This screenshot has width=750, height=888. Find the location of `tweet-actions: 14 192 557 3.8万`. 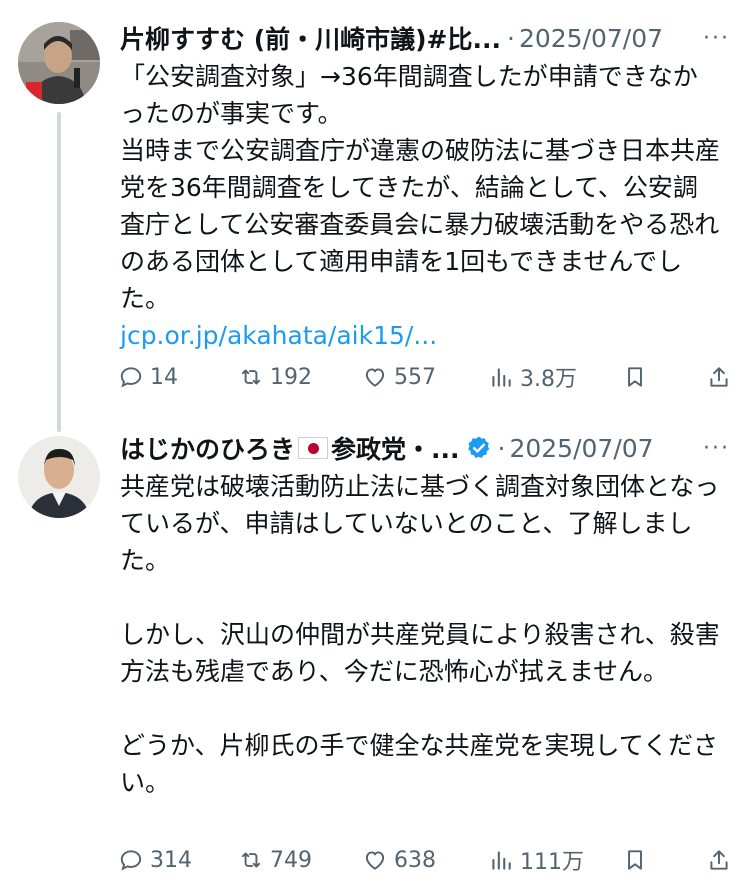

tweet-actions: 14 192 557 3.8万 is located at coordinates (425, 377).